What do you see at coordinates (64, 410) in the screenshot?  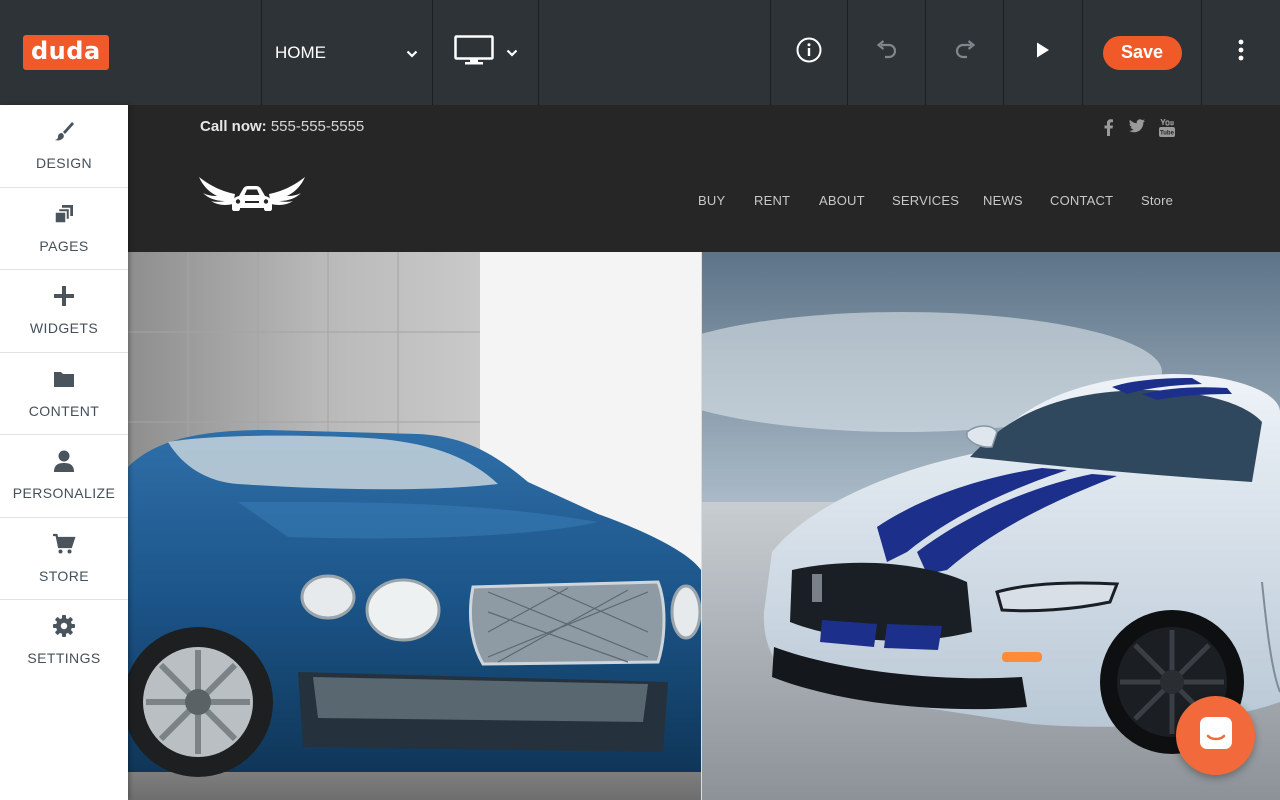 I see `sidebar-item-label: CONTENT` at bounding box center [64, 410].